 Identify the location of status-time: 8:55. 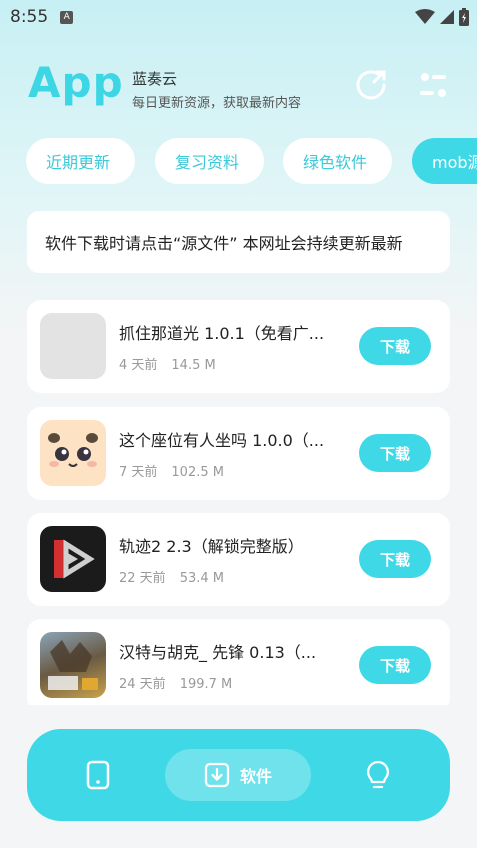
(29, 17).